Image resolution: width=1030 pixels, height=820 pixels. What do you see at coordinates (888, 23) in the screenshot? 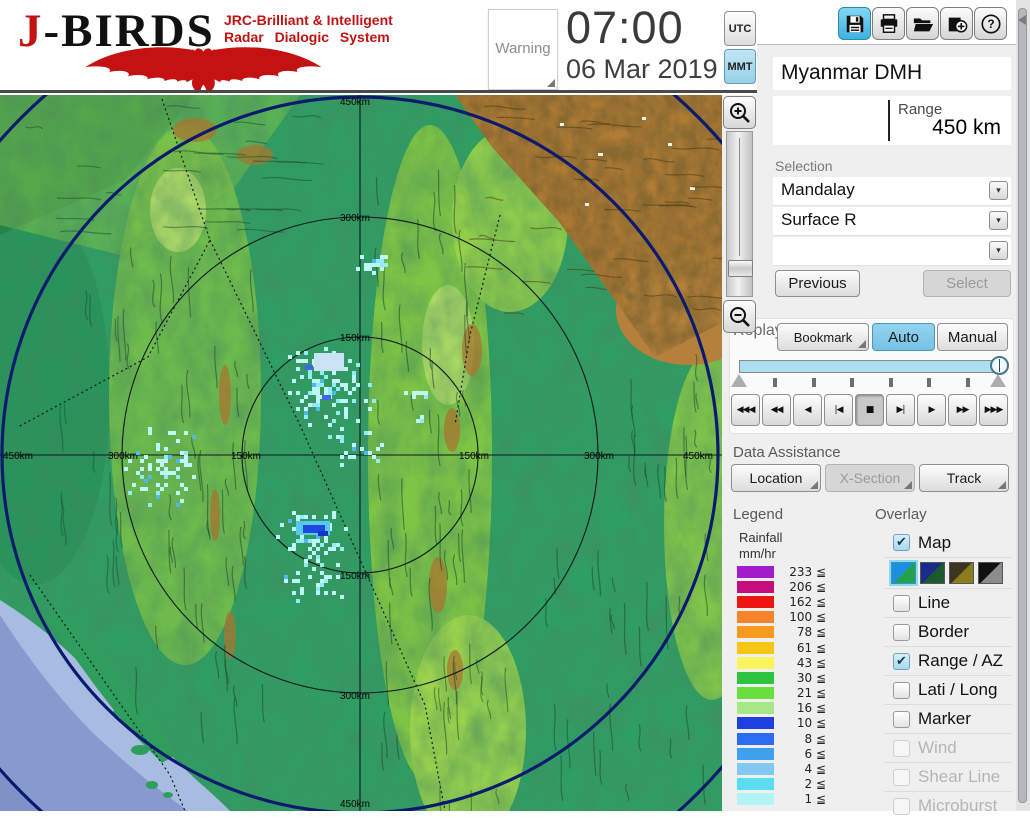
I see `print-button` at bounding box center [888, 23].